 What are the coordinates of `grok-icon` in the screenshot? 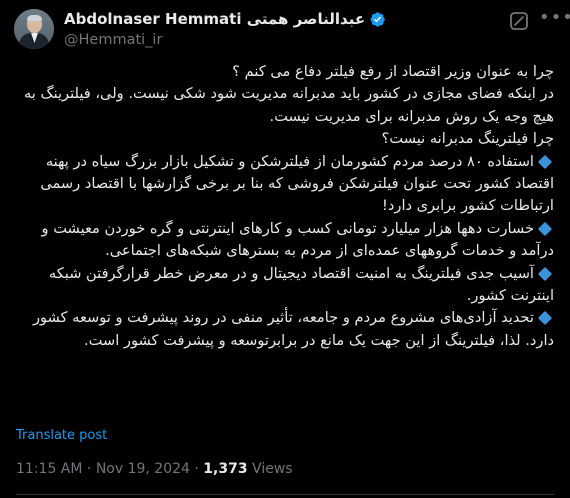 It's located at (519, 21).